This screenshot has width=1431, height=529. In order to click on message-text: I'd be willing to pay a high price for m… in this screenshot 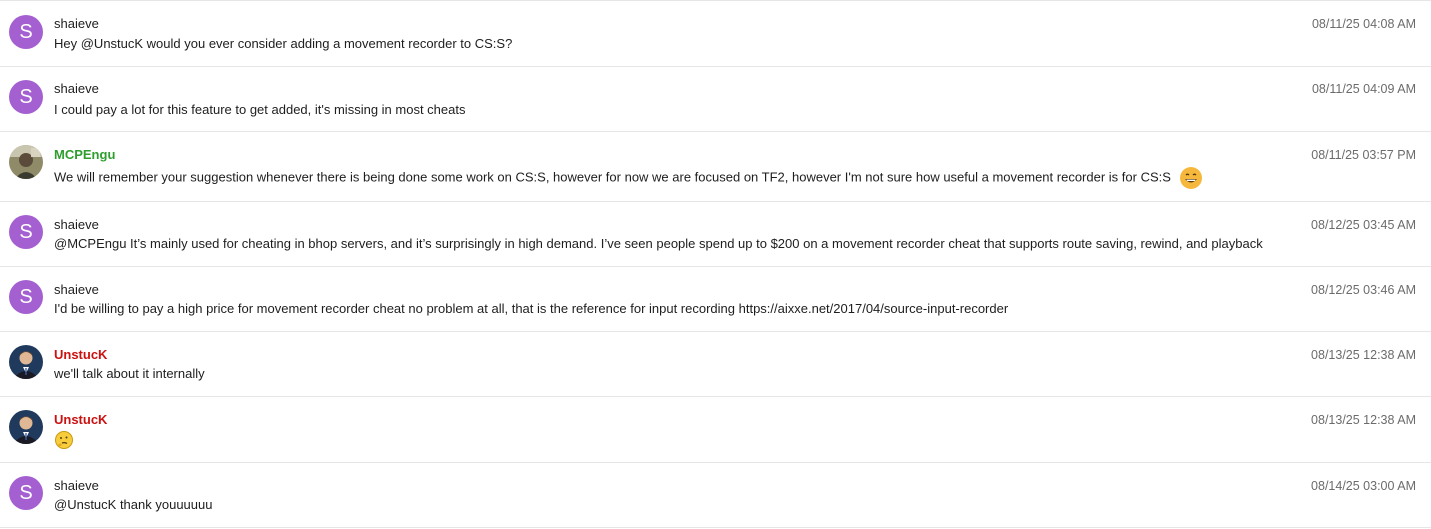, I will do `click(531, 308)`.